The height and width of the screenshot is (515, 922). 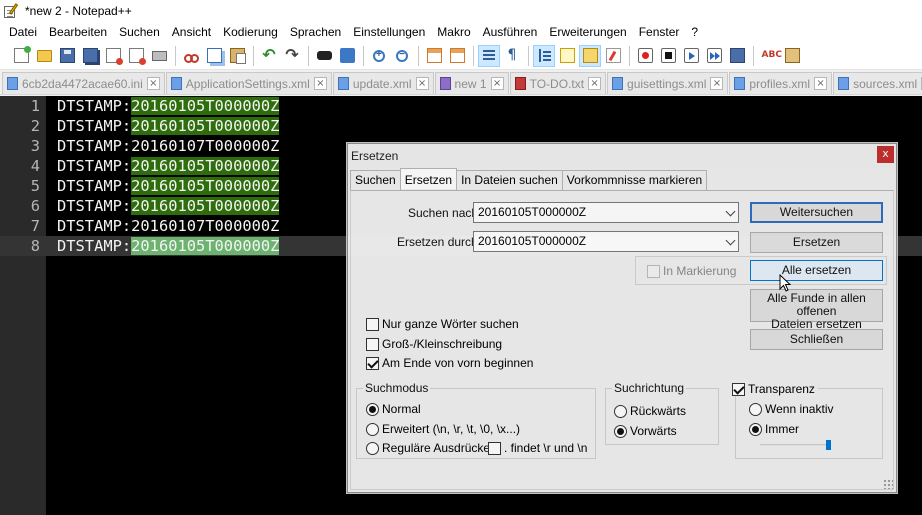 I want to click on menu-settings: Einstellungen, so click(x=389, y=32).